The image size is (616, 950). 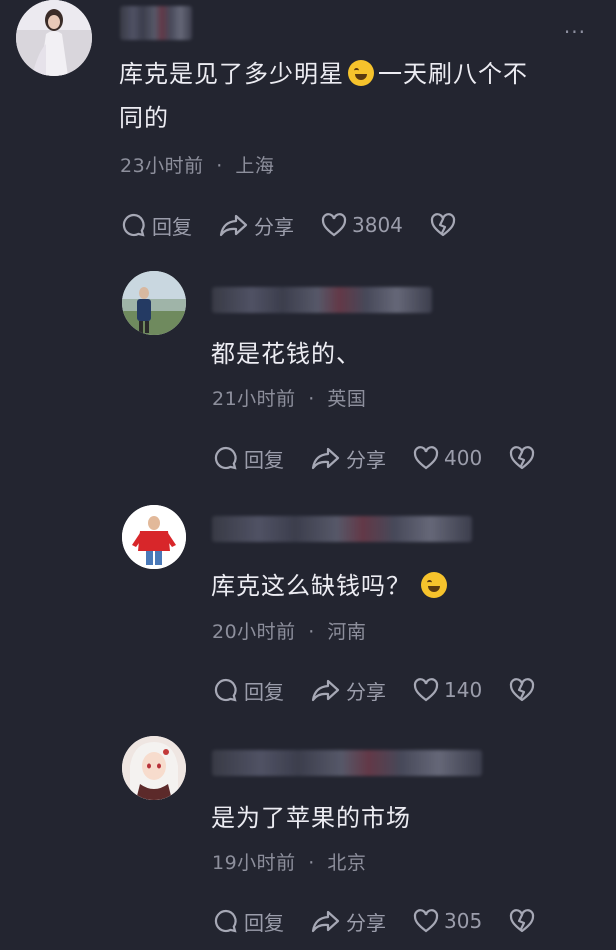 What do you see at coordinates (389, 690) in the screenshot?
I see `comment-actions: 回复 分享 140` at bounding box center [389, 690].